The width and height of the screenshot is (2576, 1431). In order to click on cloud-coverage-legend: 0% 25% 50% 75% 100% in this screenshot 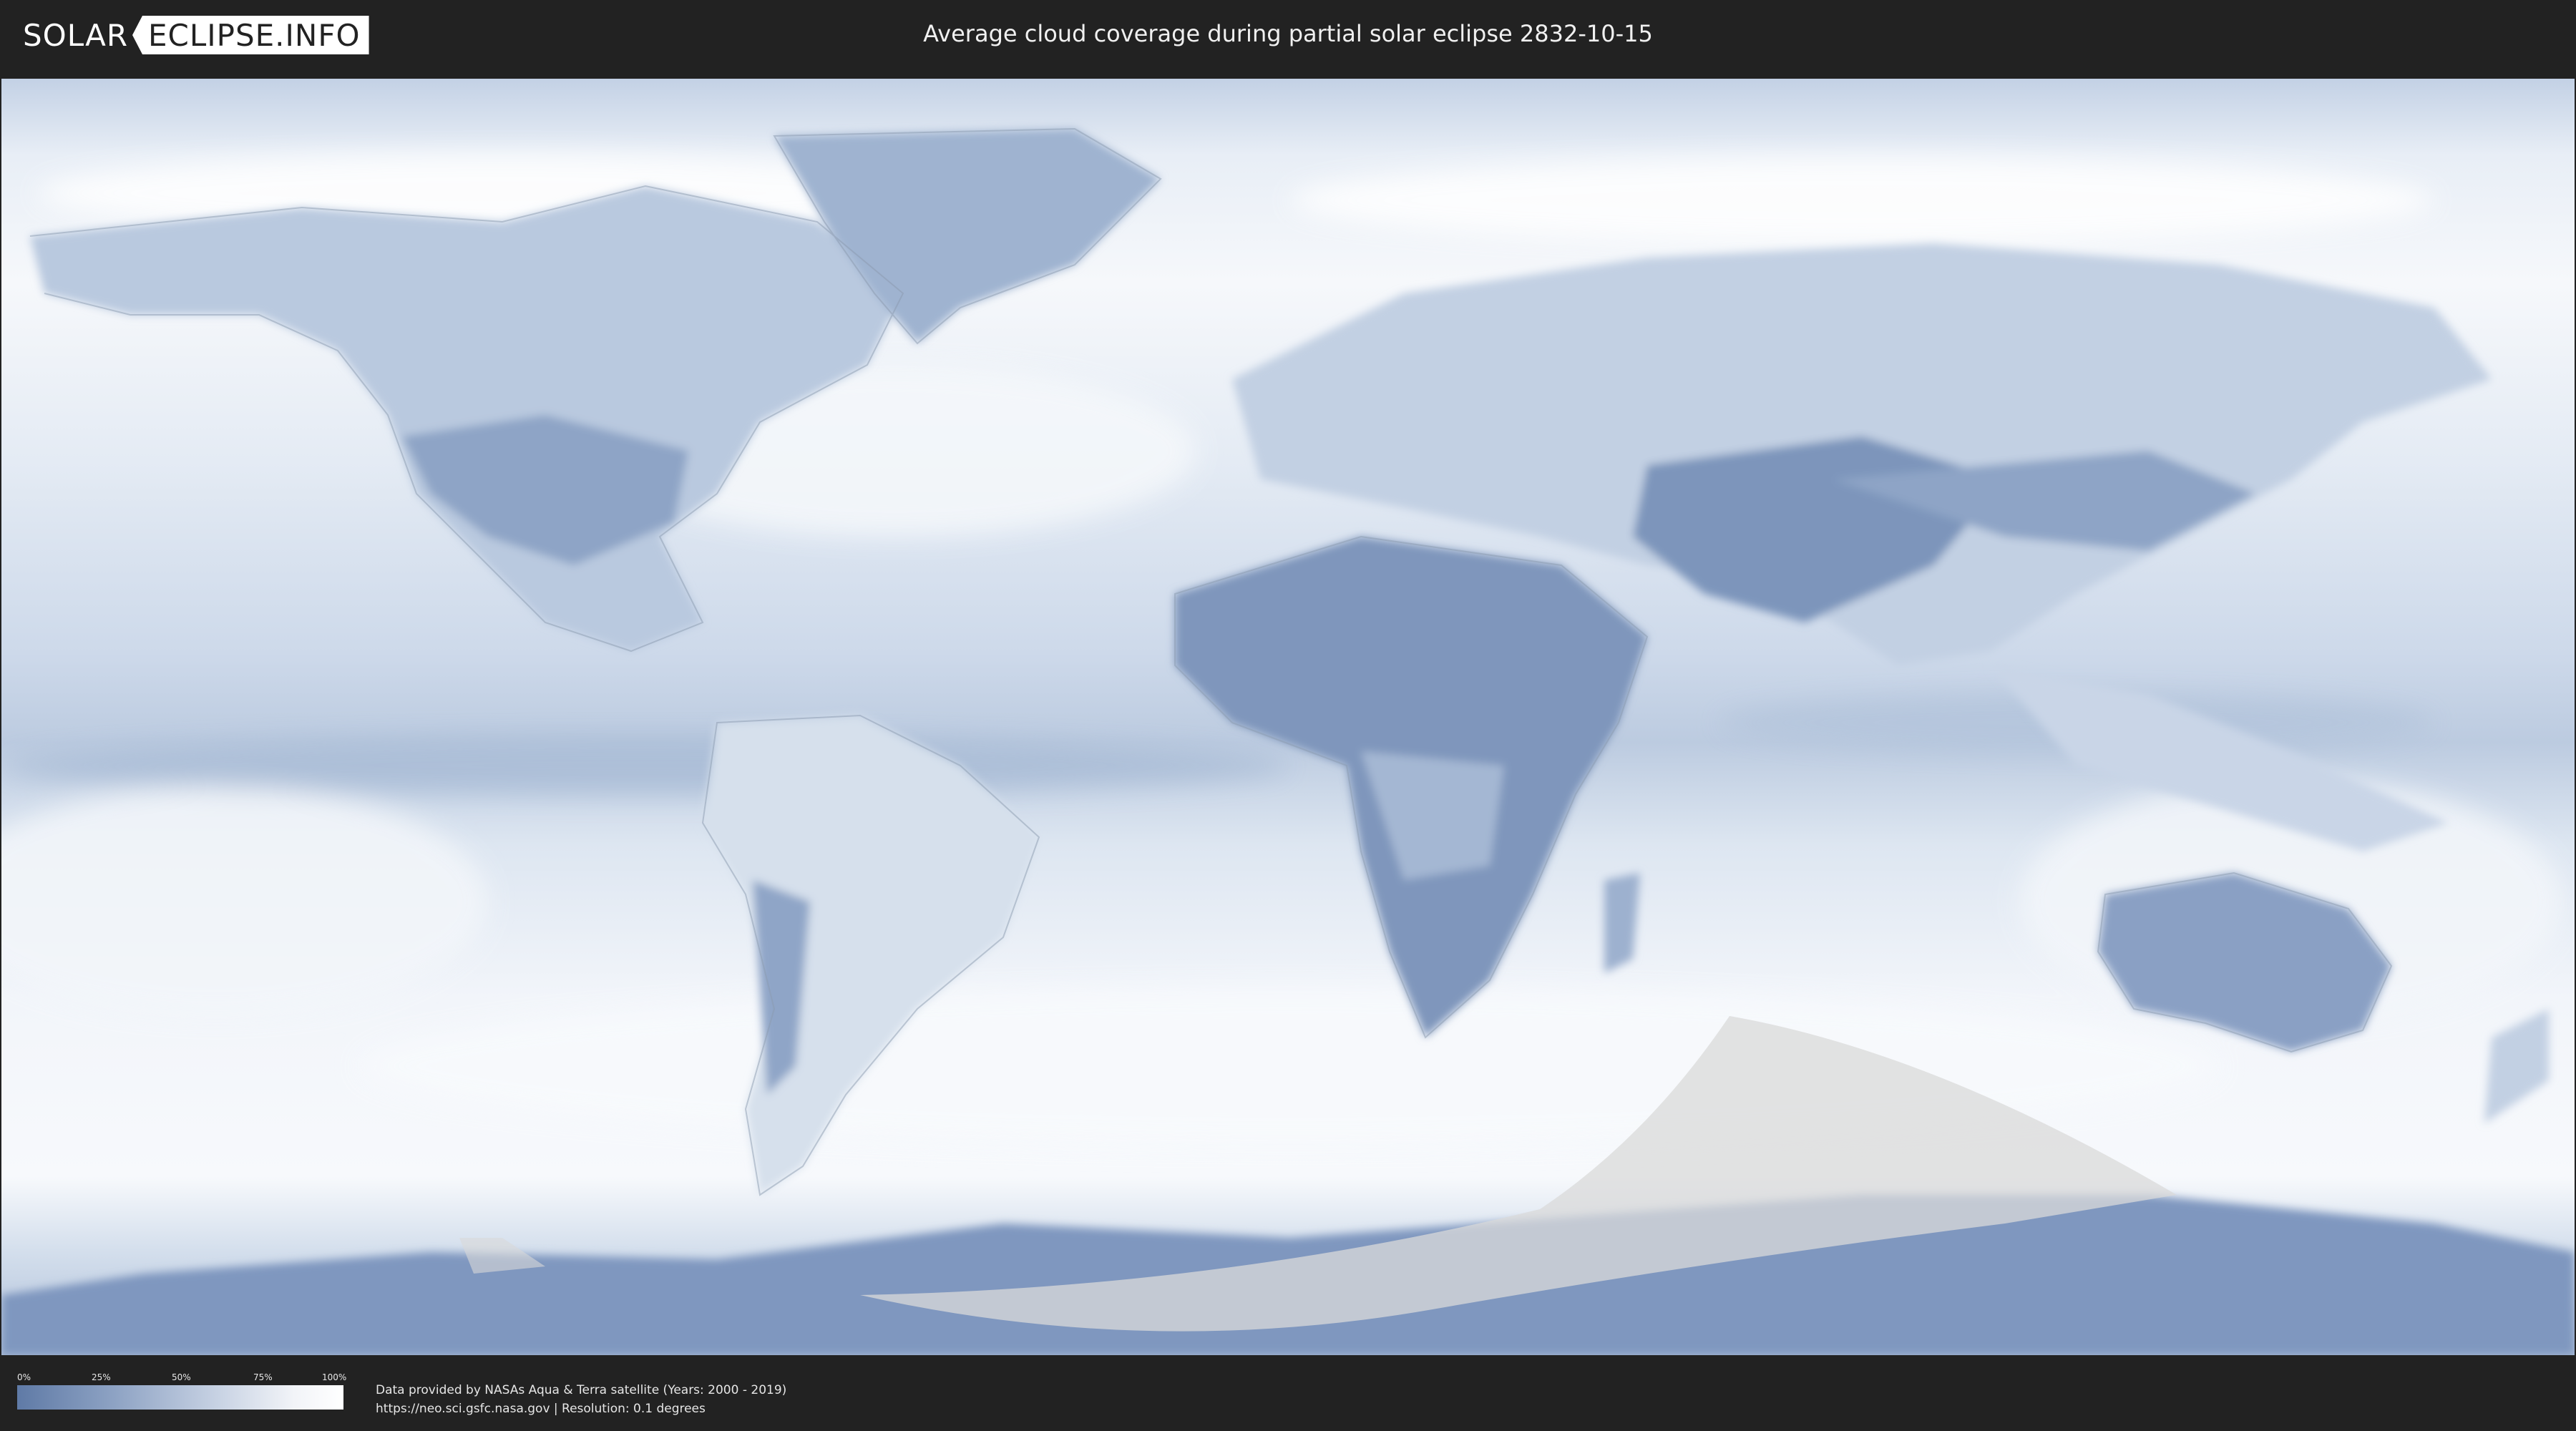, I will do `click(182, 1391)`.